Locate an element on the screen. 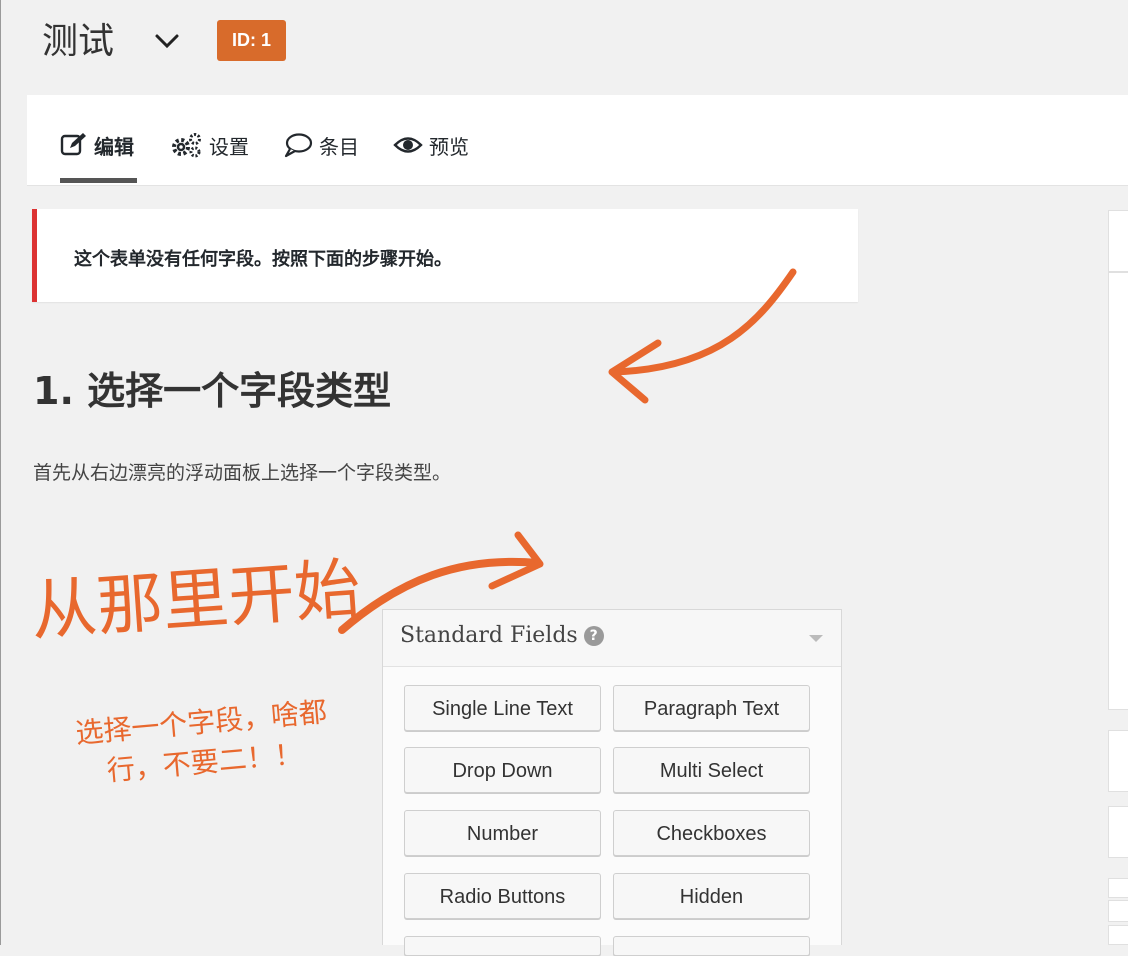 The height and width of the screenshot is (956, 1128). form-title: 测试 is located at coordinates (78, 41).